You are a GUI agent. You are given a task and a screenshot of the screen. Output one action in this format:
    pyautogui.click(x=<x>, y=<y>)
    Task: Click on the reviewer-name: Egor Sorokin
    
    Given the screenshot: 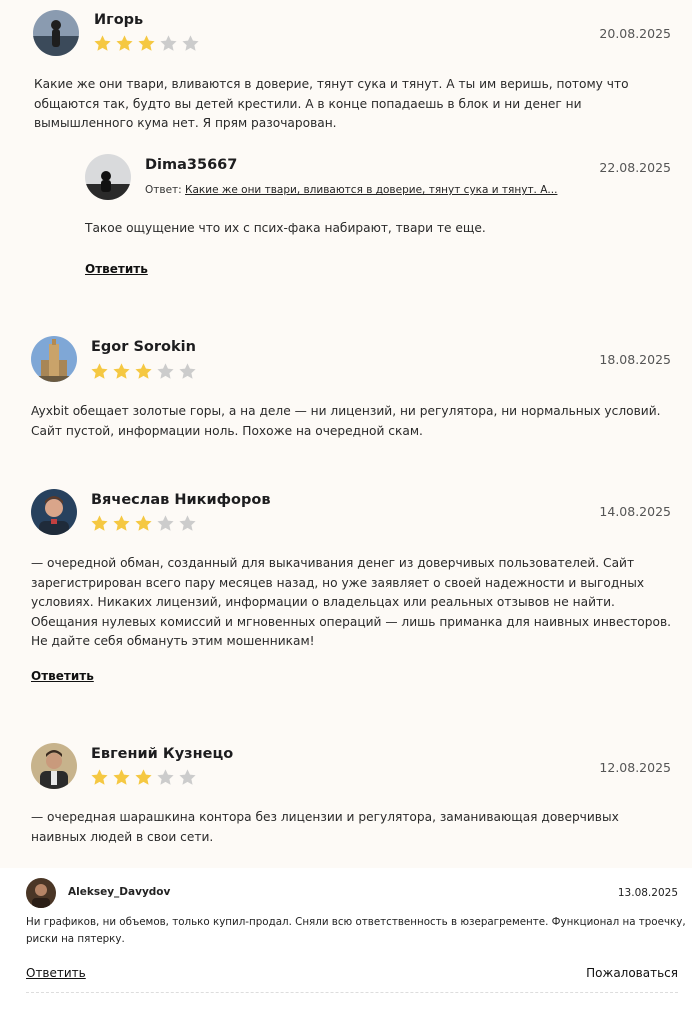 What is the action you would take?
    pyautogui.click(x=143, y=347)
    